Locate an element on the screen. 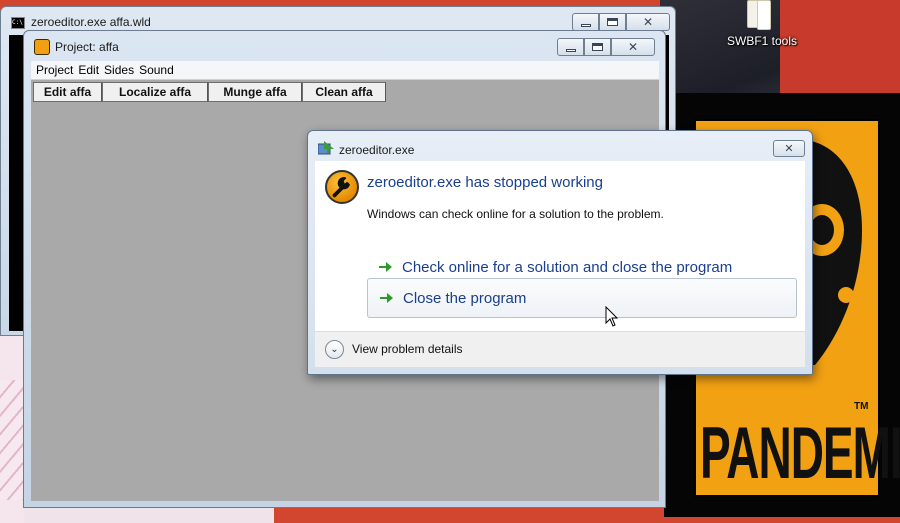 The width and height of the screenshot is (900, 523). dialog-title: zeroeditor.exe is located at coordinates (377, 150).